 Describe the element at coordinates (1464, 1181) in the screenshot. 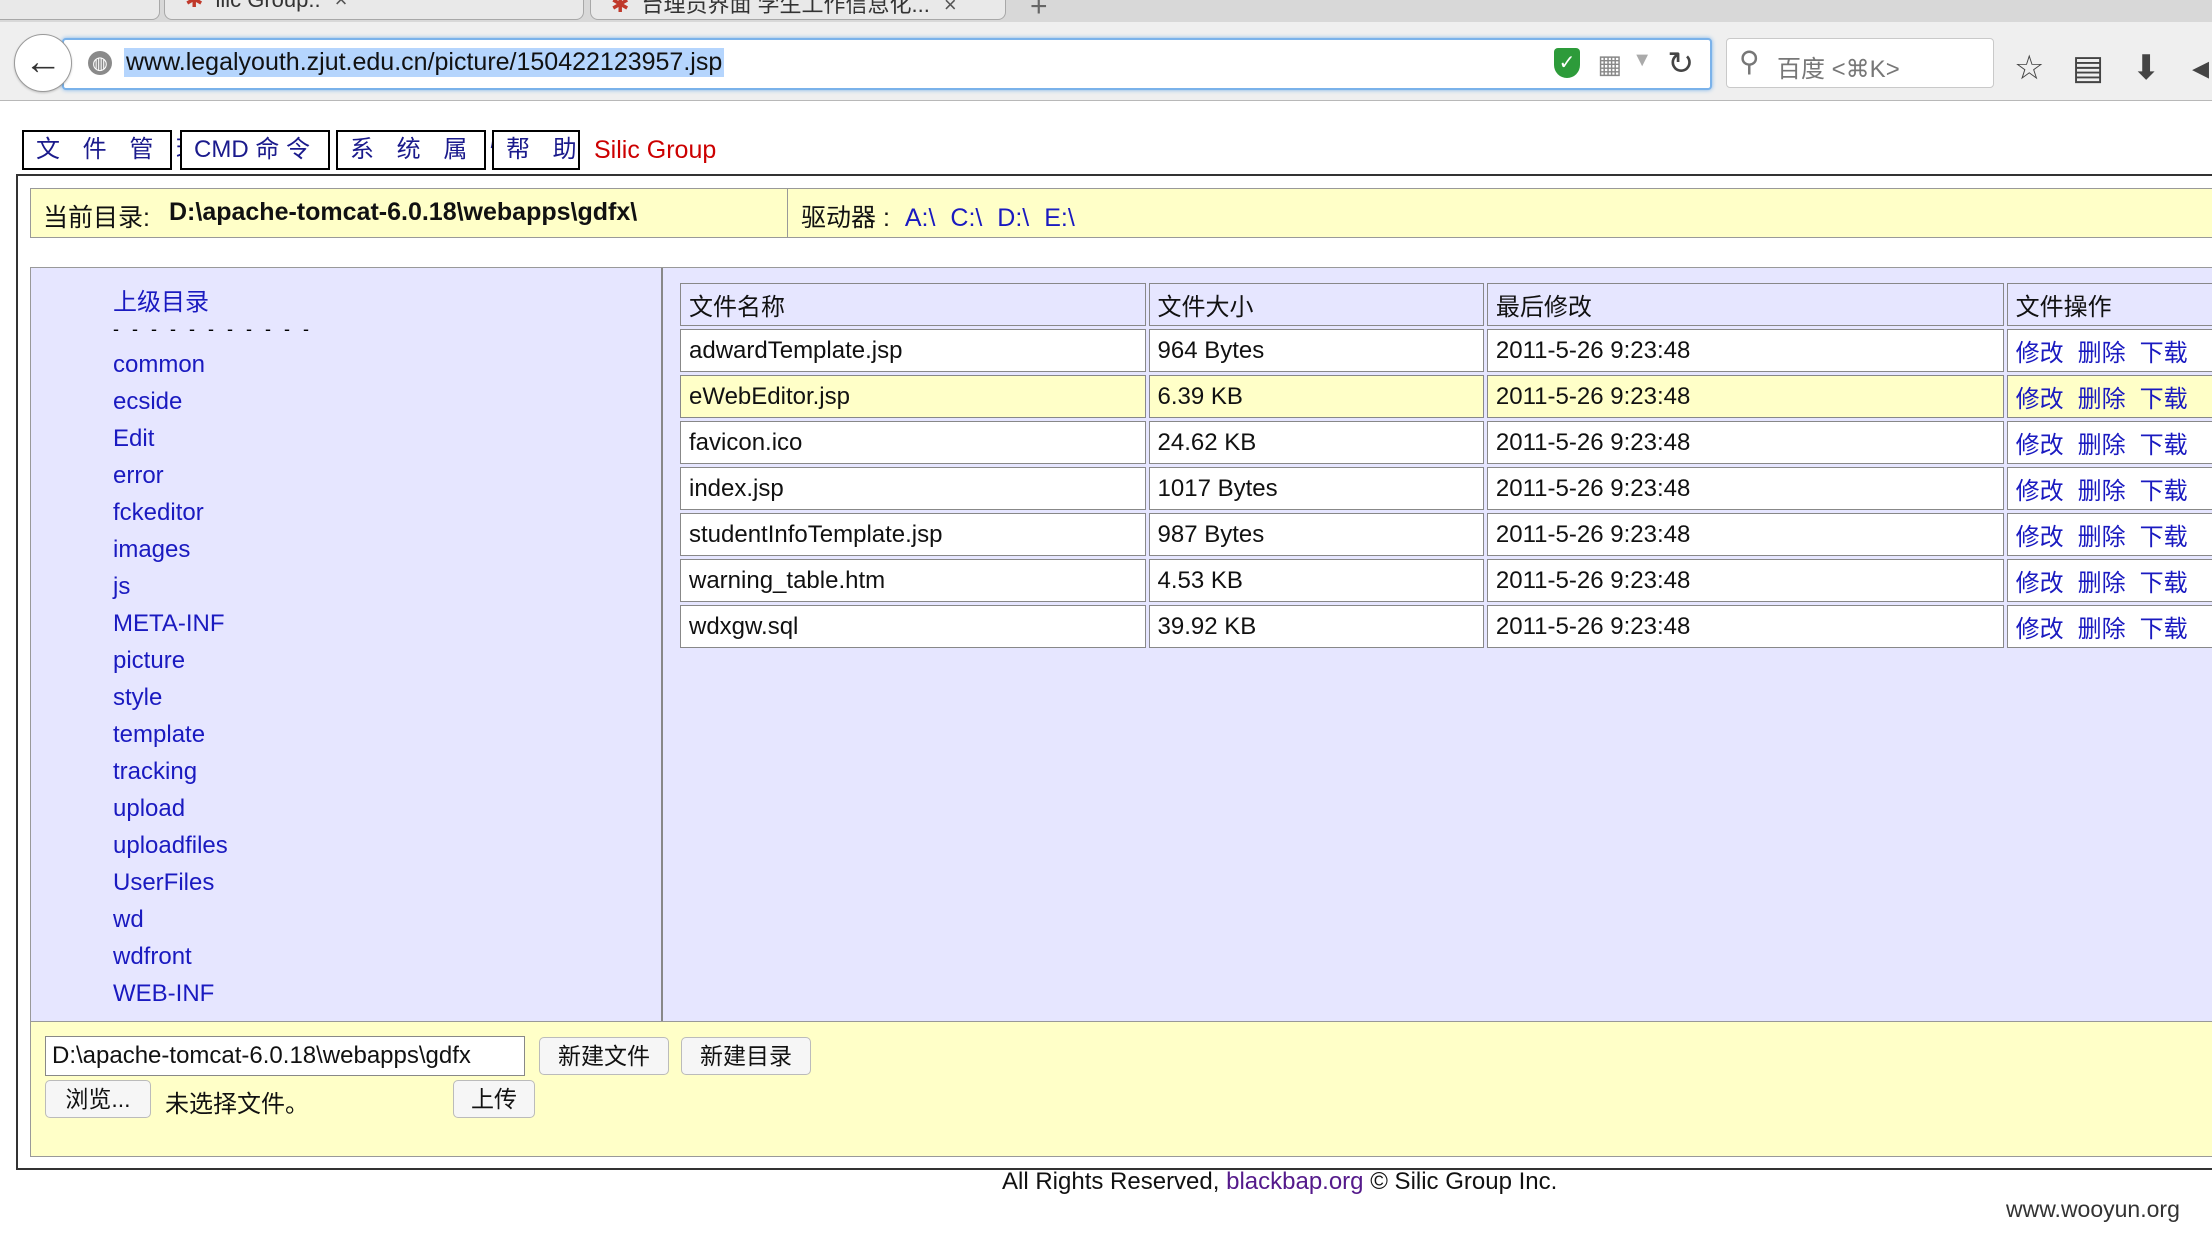

I see `footer-suffix: © Silic Group Inc.` at that location.